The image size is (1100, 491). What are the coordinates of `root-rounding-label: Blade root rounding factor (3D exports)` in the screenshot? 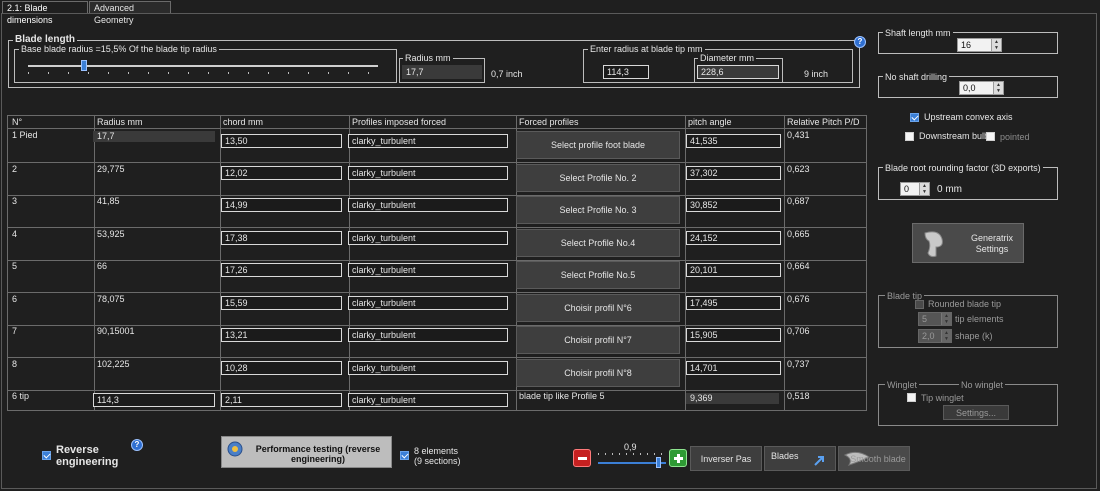 It's located at (963, 168).